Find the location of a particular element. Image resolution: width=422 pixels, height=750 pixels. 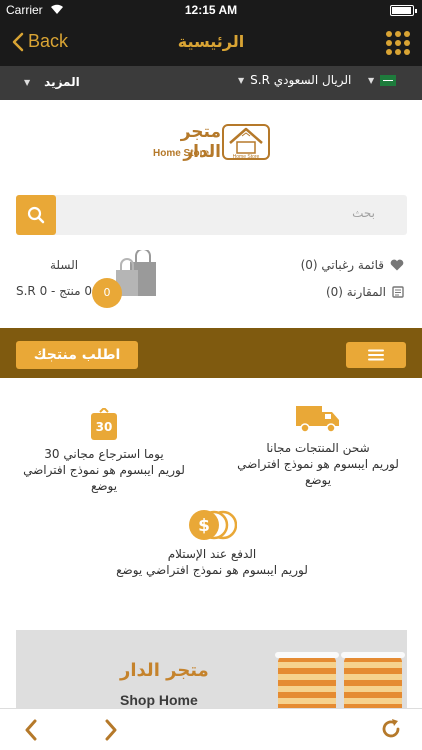

currency-dropdown: ▼ S.R الريال السعودي is located at coordinates (294, 80).